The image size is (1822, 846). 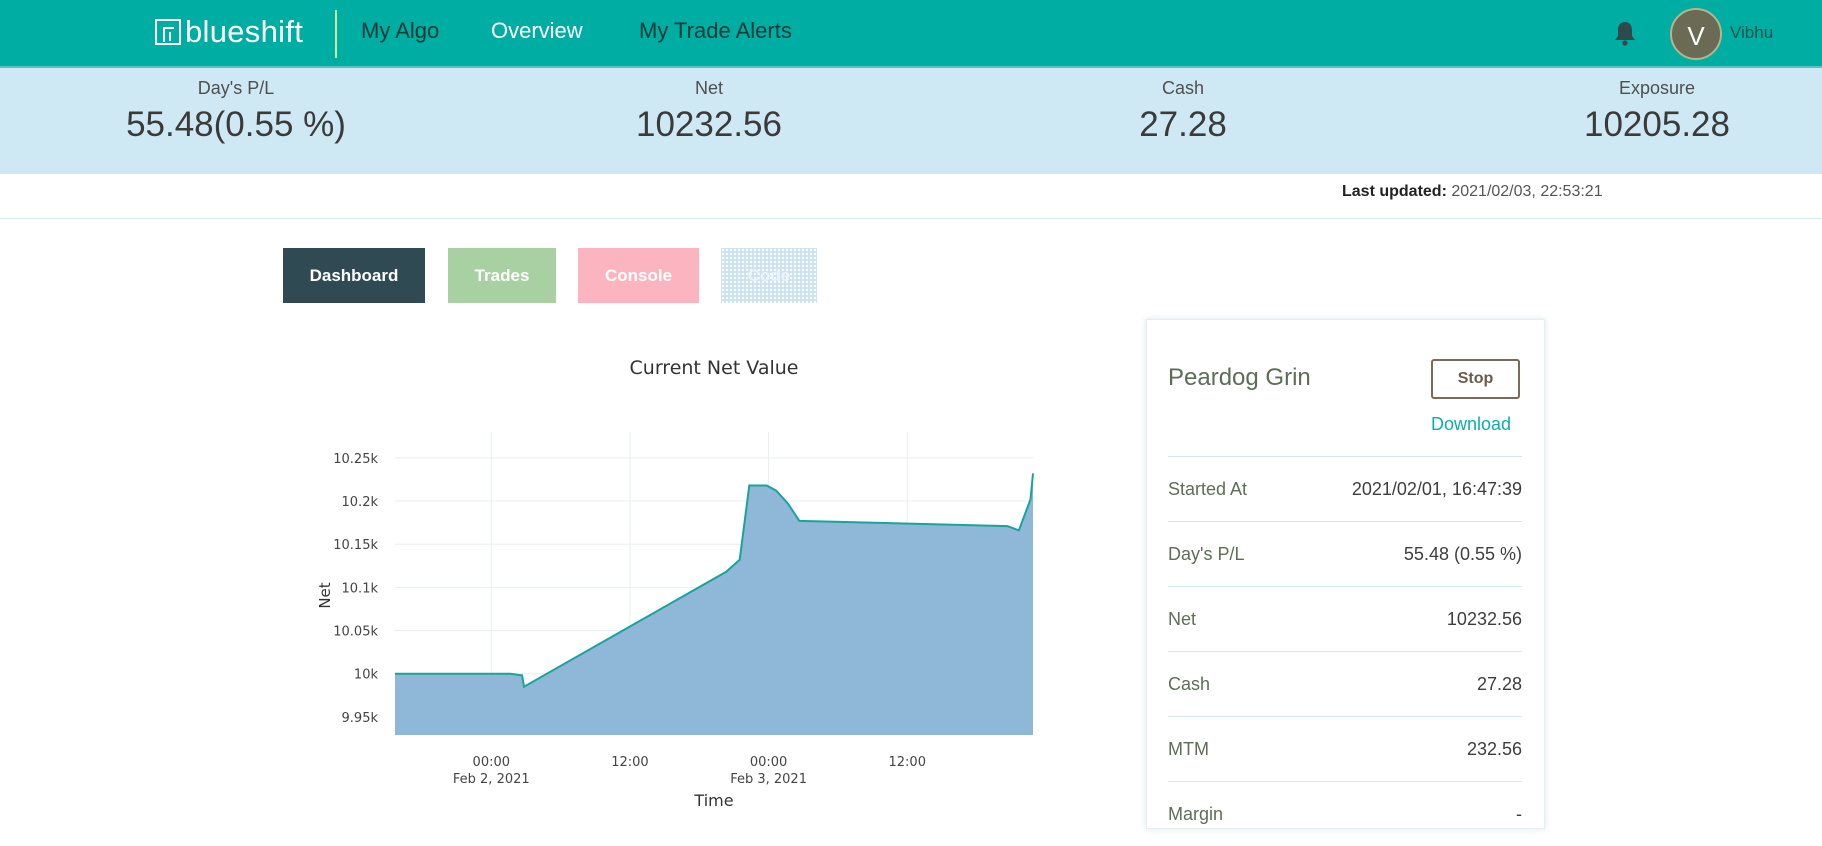 What do you see at coordinates (1189, 683) in the screenshot?
I see `detail-label: Cash` at bounding box center [1189, 683].